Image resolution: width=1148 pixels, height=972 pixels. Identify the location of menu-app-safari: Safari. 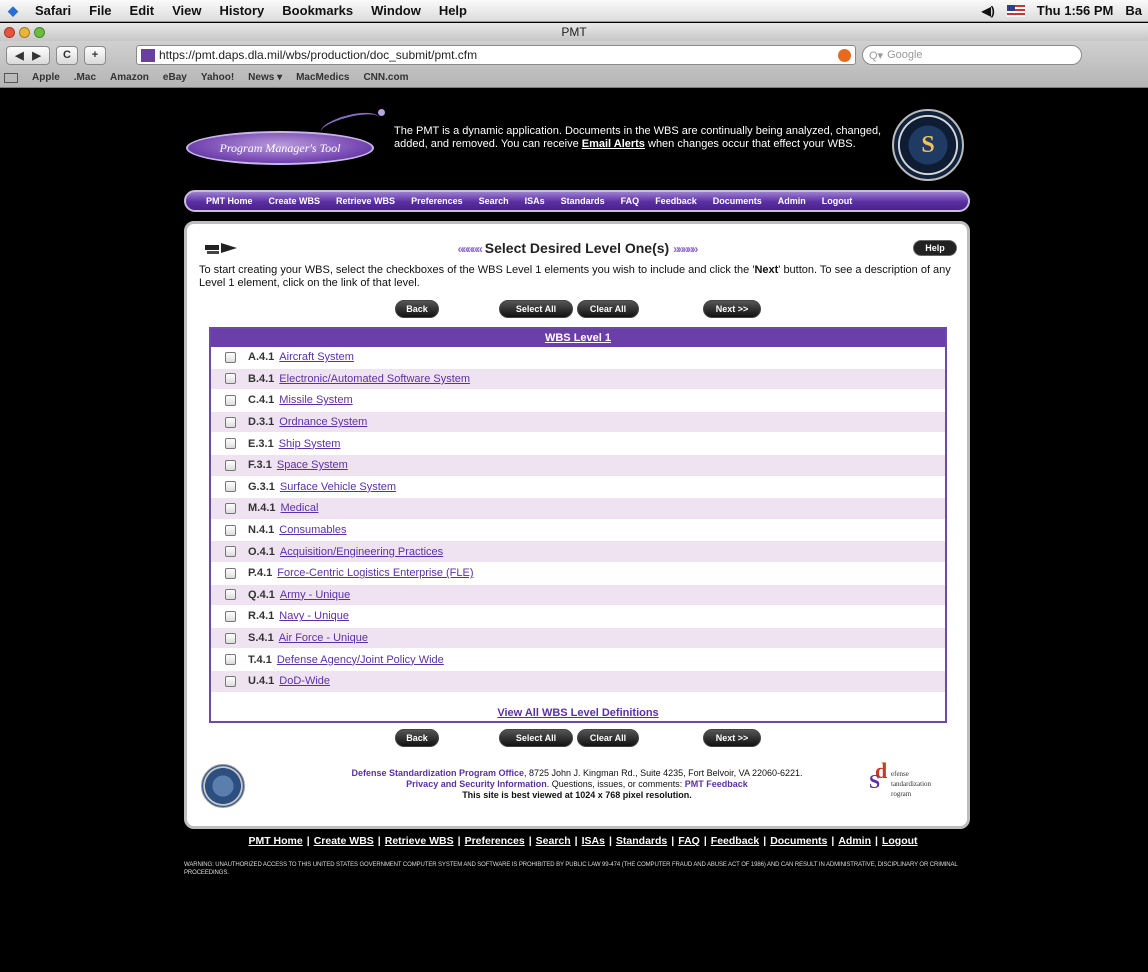
(53, 10).